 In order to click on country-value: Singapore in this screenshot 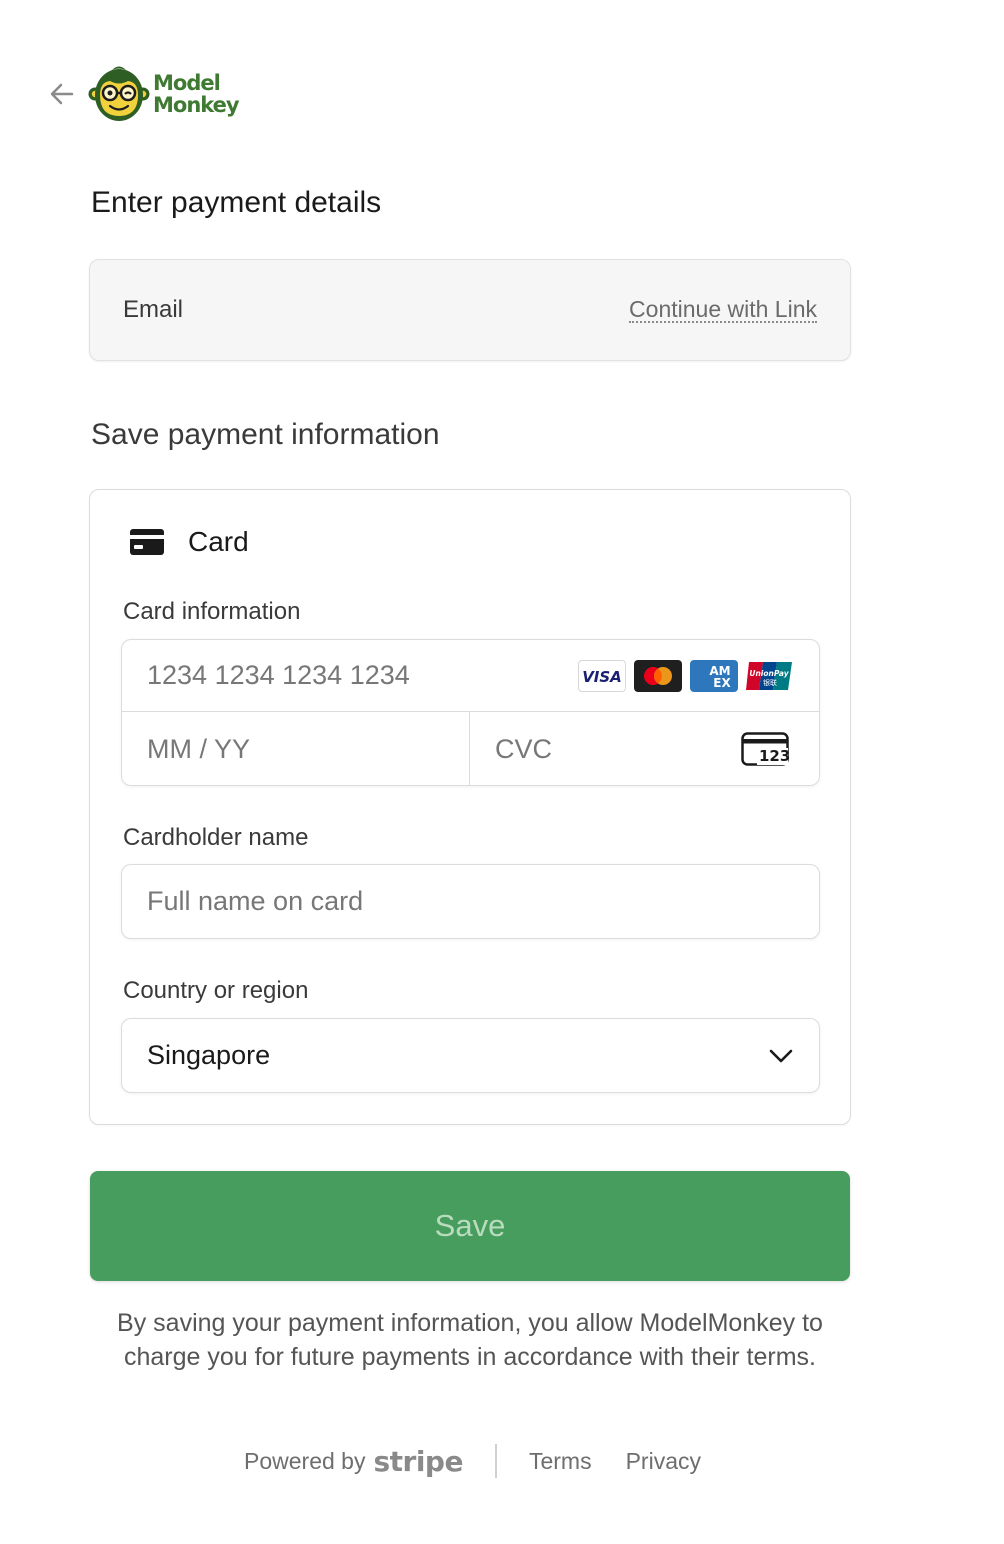, I will do `click(209, 1055)`.